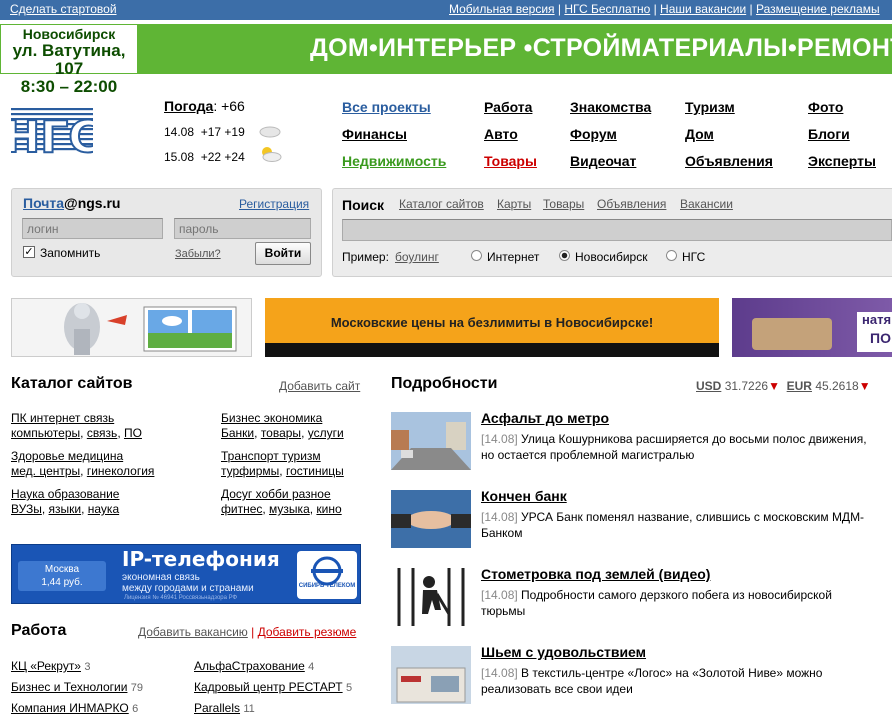 The image size is (892, 720). Describe the element at coordinates (508, 107) in the screenshot. I see `nav-rabota: Работа` at that location.